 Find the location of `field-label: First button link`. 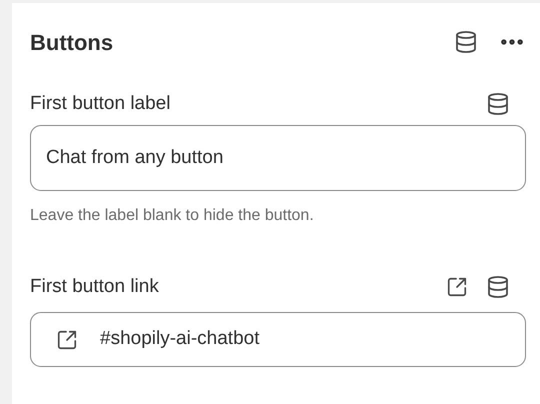

field-label: First button link is located at coordinates (94, 286).